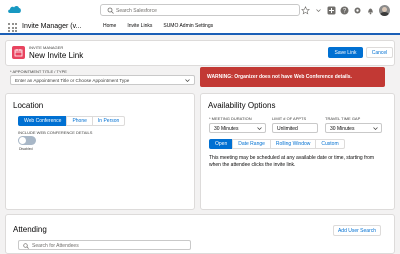  Describe the element at coordinates (55, 132) in the screenshot. I see `include-web-conference-label: INCLUDE WEB CONFERENCE DETAILS` at that location.